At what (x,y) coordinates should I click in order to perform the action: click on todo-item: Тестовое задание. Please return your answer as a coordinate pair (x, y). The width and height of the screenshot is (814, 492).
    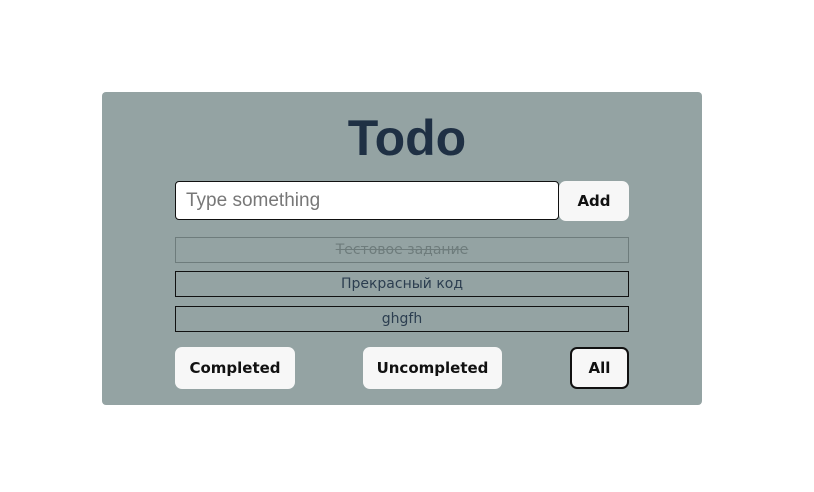
    Looking at the image, I should click on (402, 250).